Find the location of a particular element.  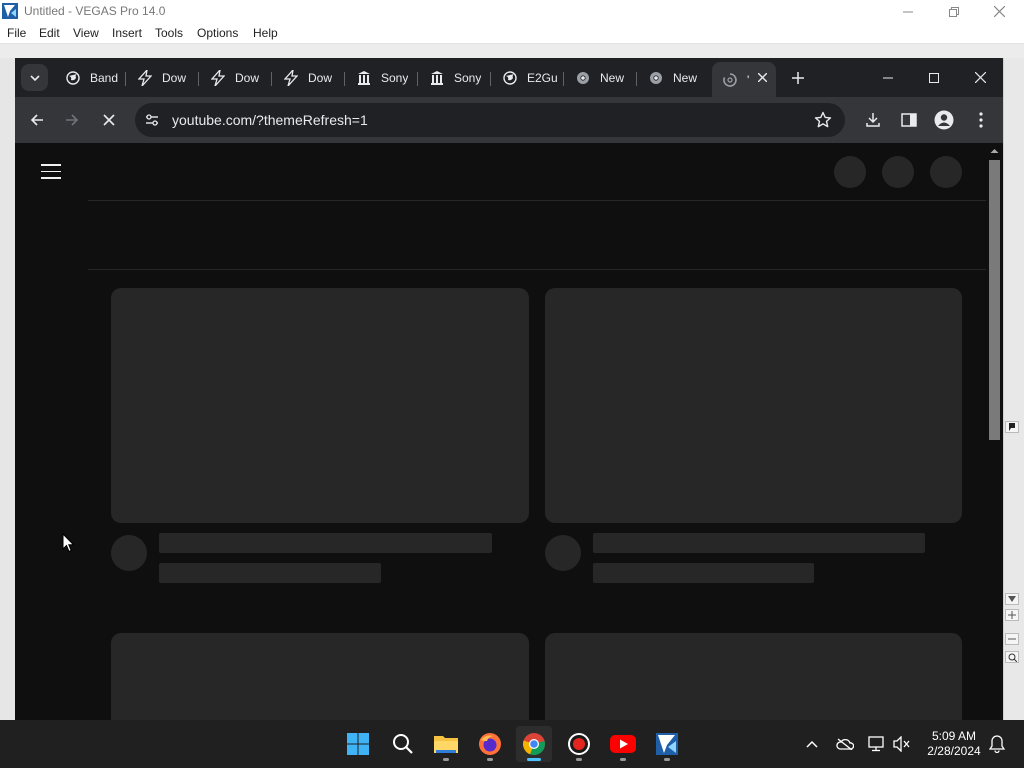

menu-help: Help is located at coordinates (265, 33).